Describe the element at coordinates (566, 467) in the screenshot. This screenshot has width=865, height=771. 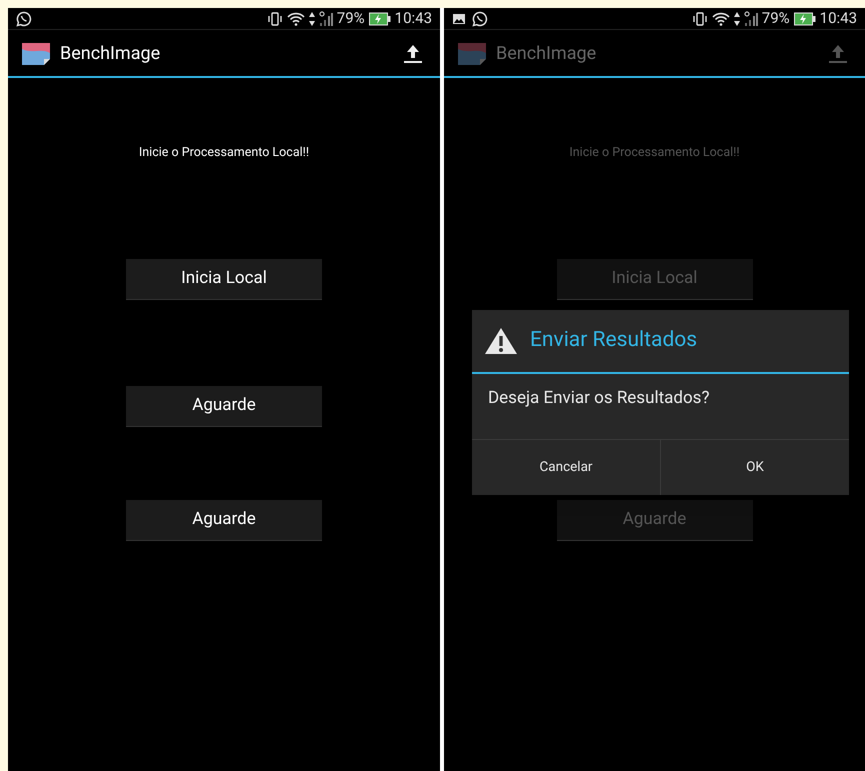
I see `dialog-button: Cancelar` at that location.